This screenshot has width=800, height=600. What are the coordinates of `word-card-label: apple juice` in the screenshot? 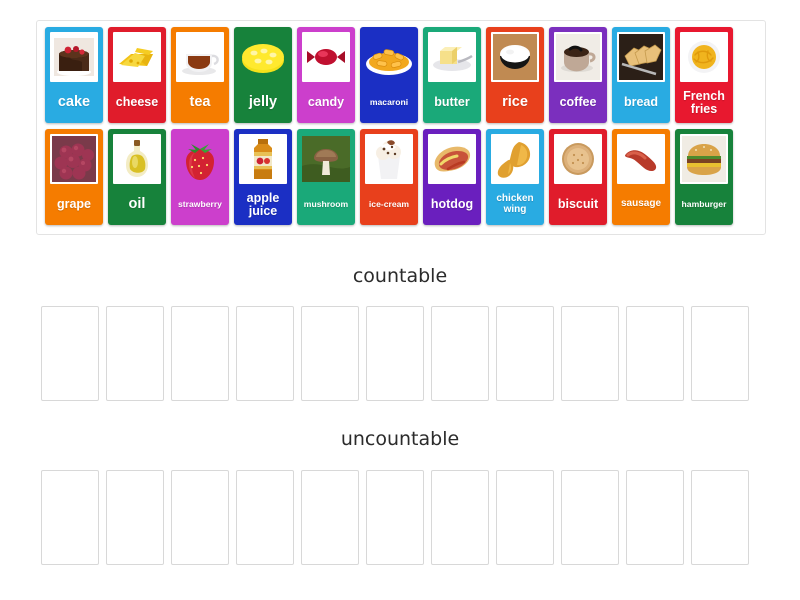 It's located at (263, 204).